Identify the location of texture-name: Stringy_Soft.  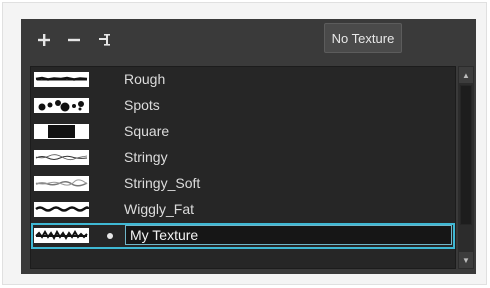
(162, 183).